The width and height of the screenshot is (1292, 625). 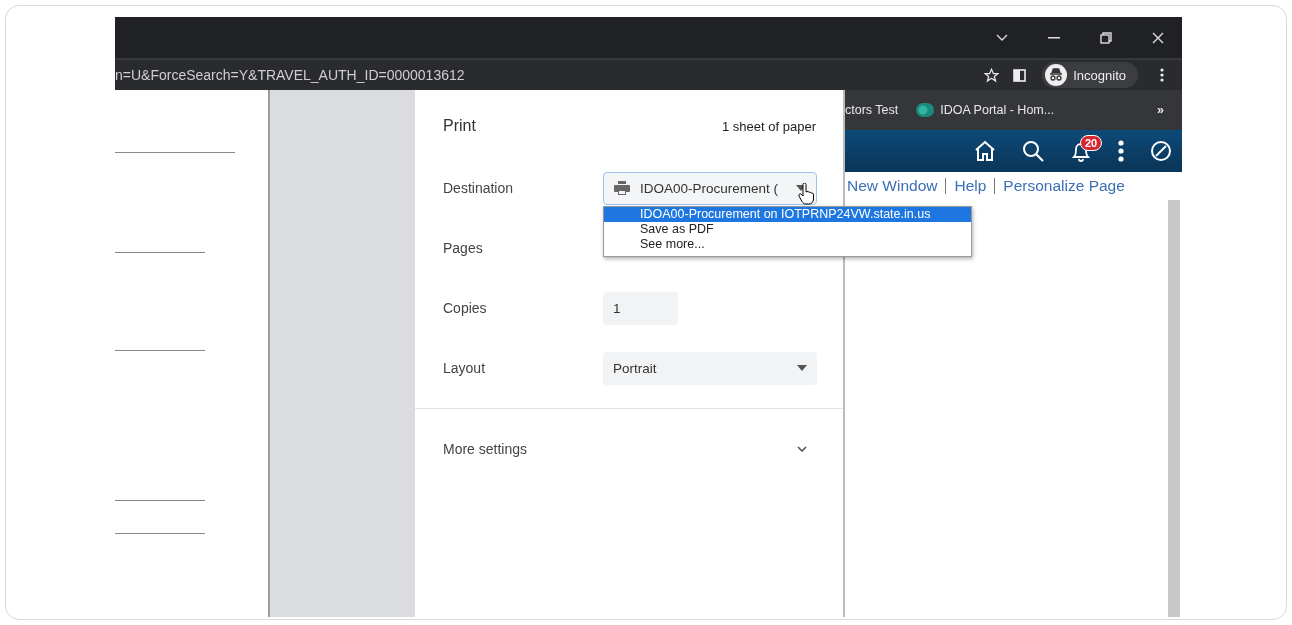 I want to click on setting-label: Destination, so click(x=479, y=188).